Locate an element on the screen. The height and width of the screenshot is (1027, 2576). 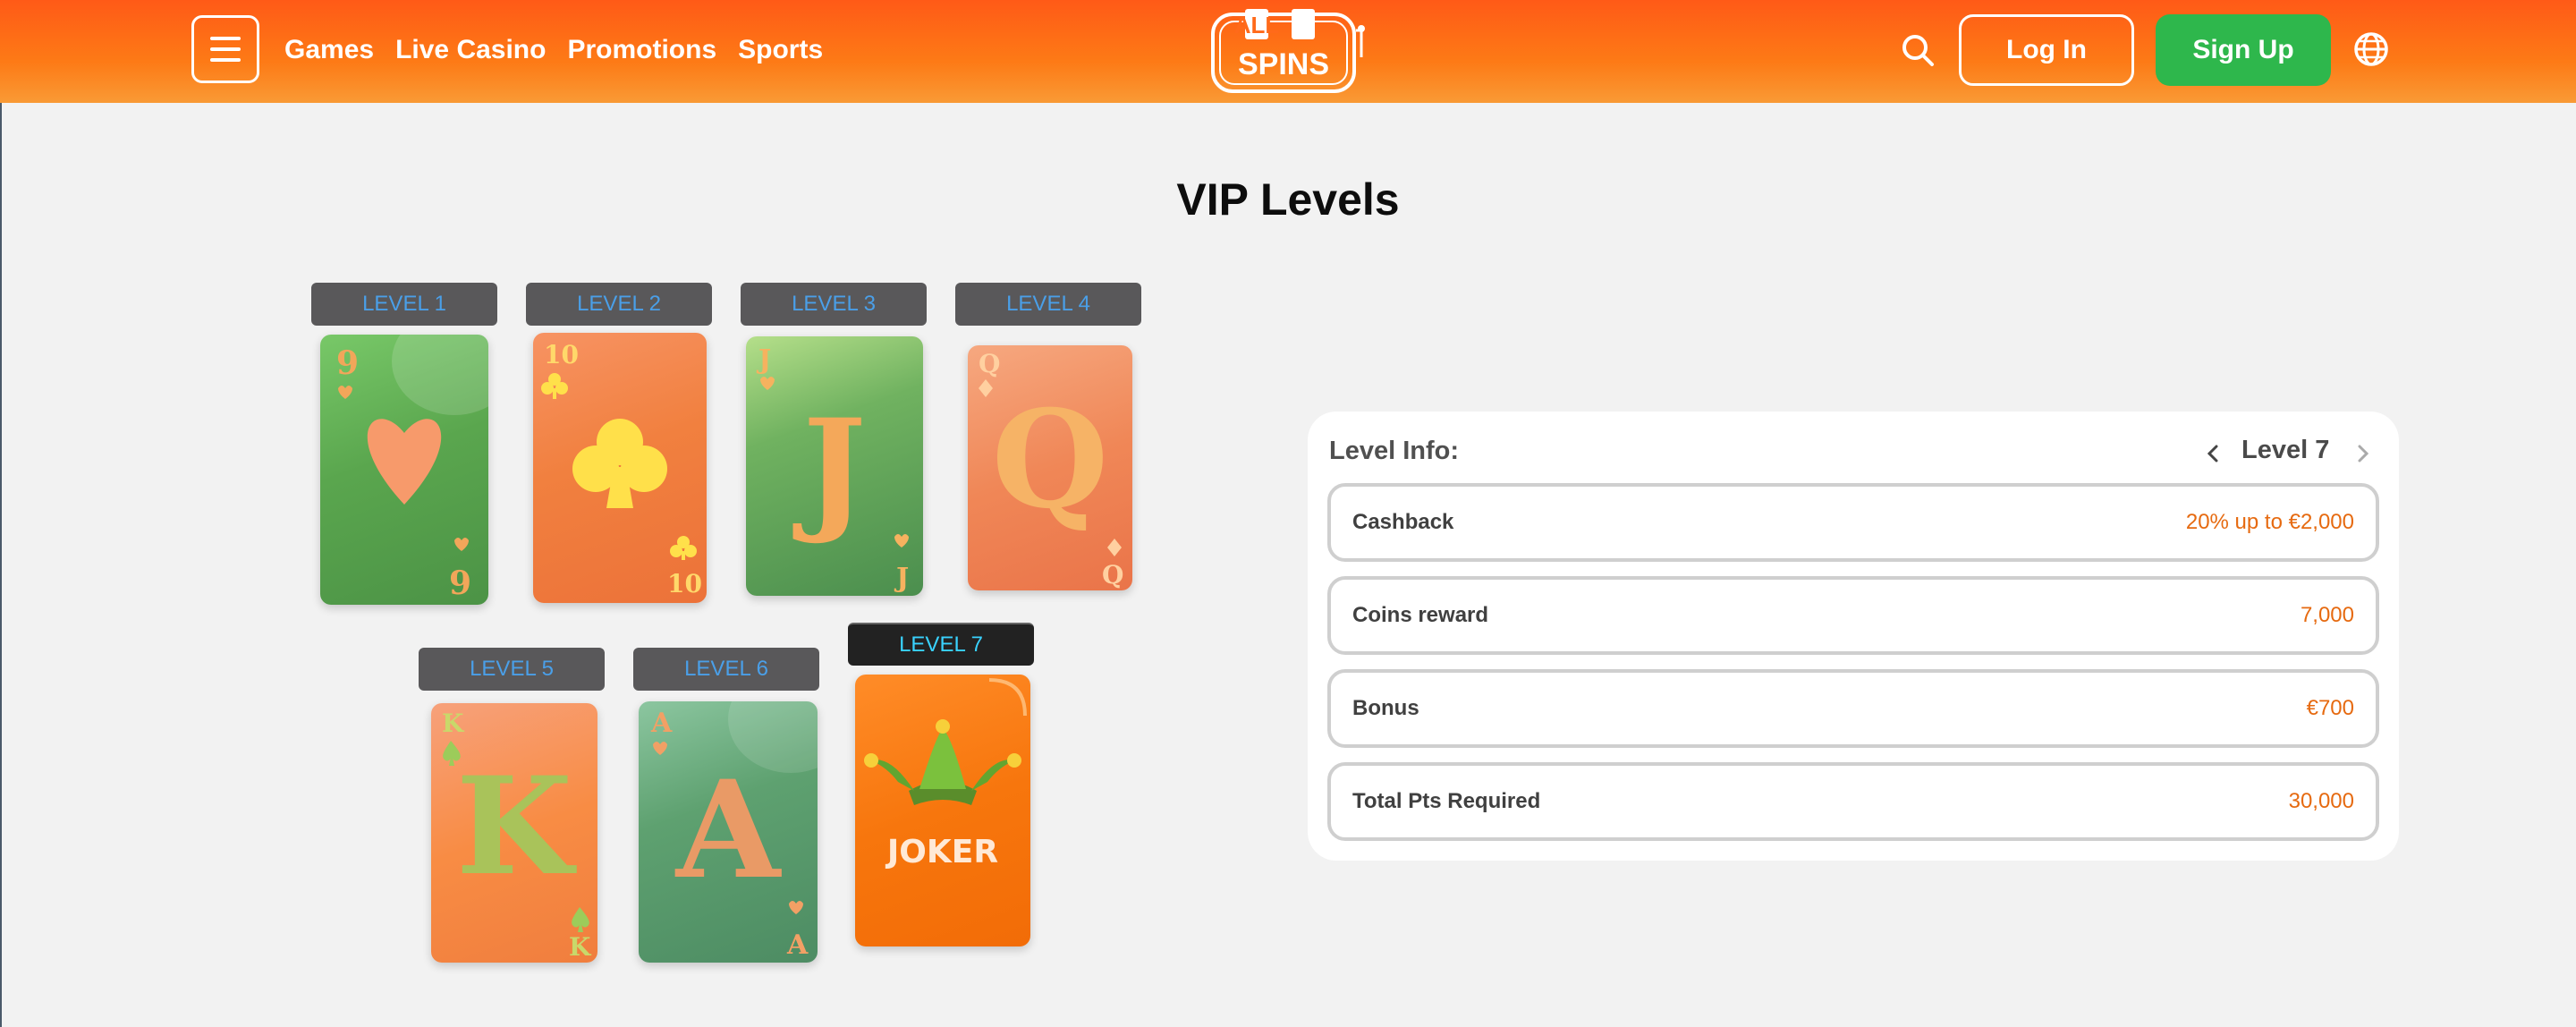
info-row-label: Coins reward is located at coordinates (1420, 615).